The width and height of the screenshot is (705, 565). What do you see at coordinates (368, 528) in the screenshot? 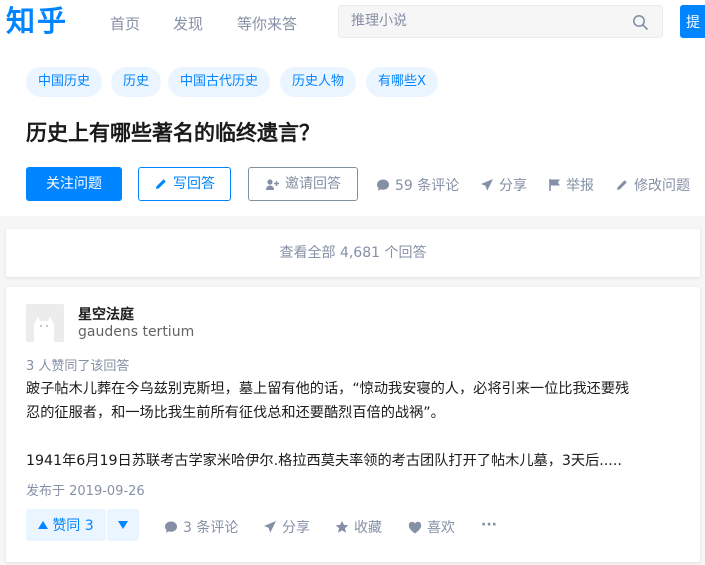
I see `collect-label: 收藏` at bounding box center [368, 528].